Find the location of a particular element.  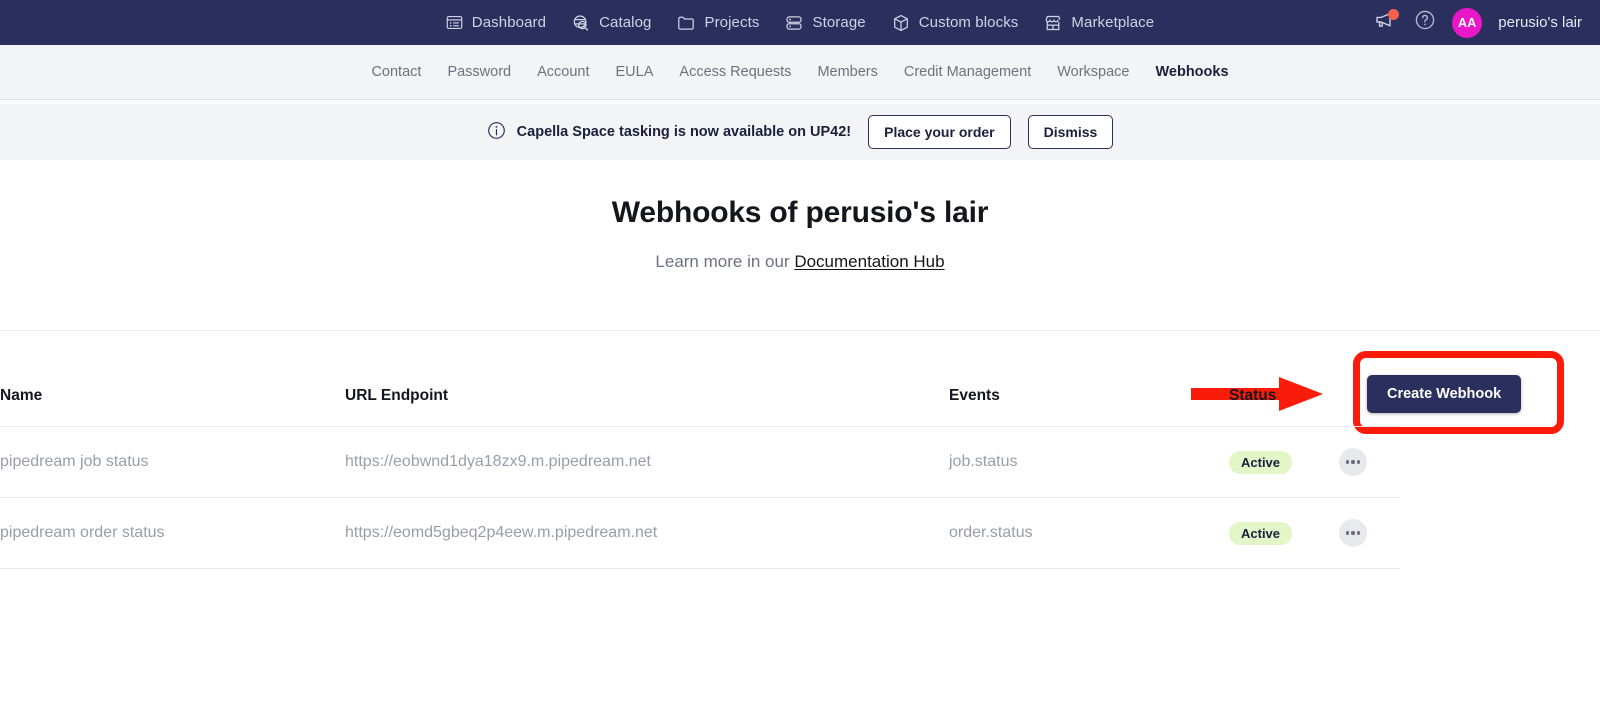

cube-icon is located at coordinates (901, 23).